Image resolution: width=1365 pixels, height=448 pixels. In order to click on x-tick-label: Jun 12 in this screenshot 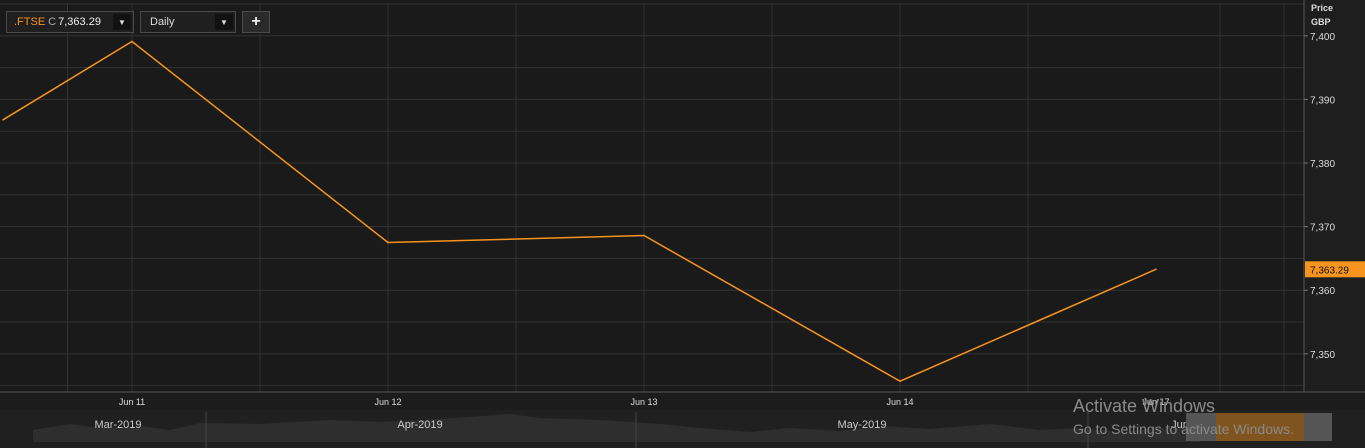, I will do `click(387, 402)`.